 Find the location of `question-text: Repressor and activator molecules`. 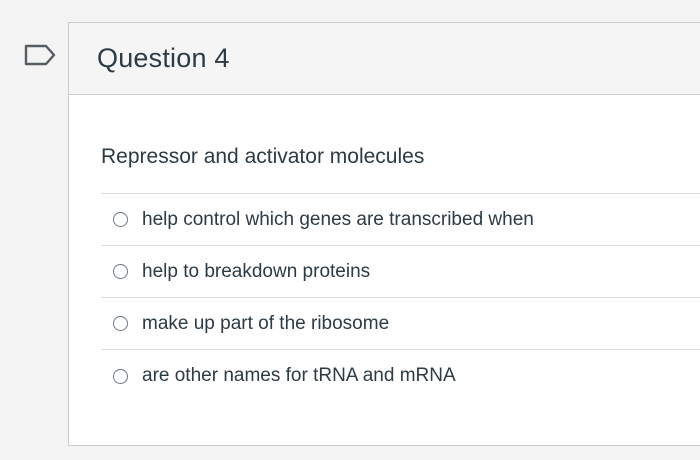

question-text: Repressor and activator molecules is located at coordinates (263, 156).